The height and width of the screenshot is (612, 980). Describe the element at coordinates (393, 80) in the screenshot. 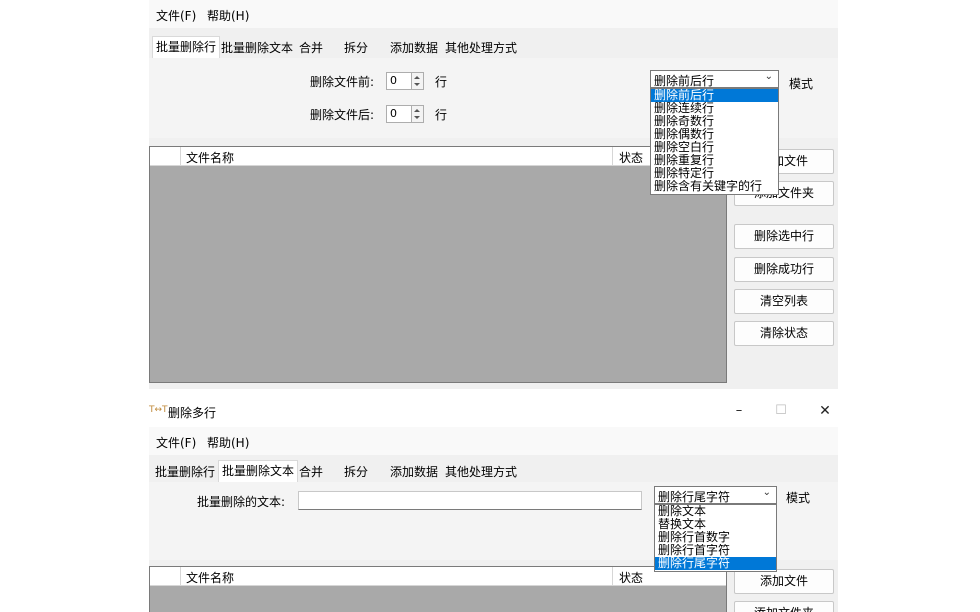

I see `delete-before-value: 0` at that location.